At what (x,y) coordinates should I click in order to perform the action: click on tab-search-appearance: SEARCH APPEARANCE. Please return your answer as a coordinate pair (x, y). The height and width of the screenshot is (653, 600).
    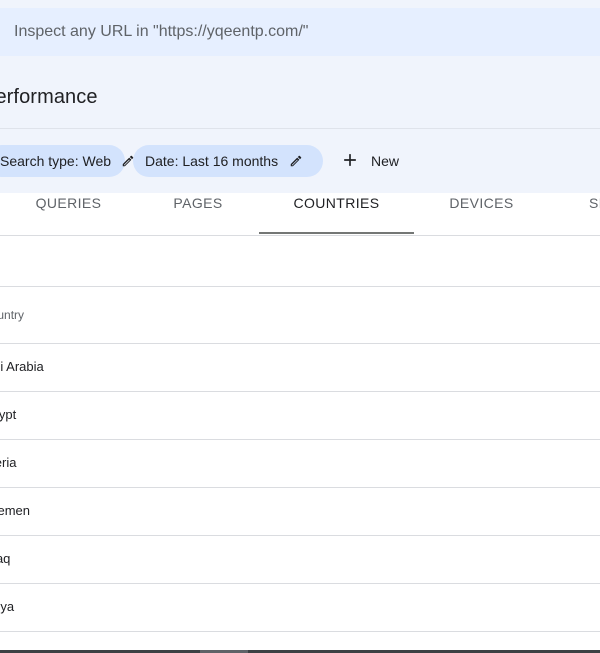
    Looking at the image, I should click on (574, 213).